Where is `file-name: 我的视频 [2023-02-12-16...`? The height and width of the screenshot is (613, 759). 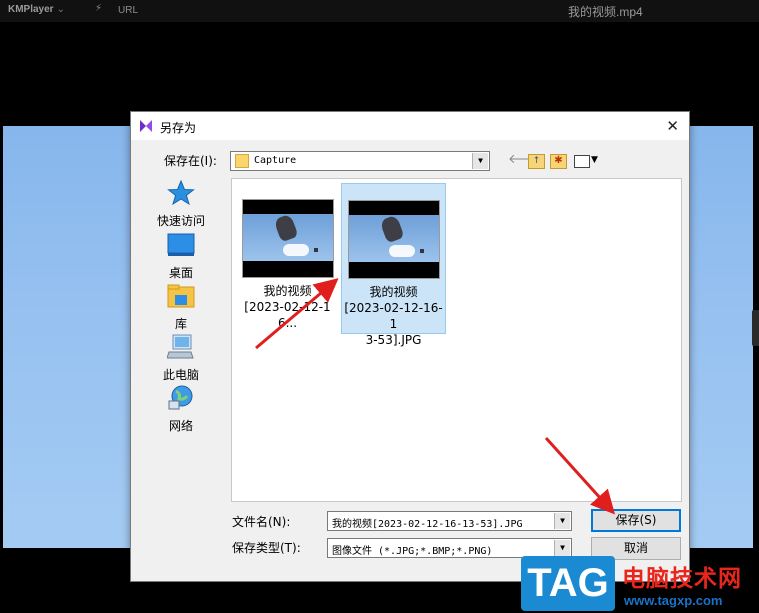 file-name: 我的视频 [2023-02-12-16... is located at coordinates (287, 307).